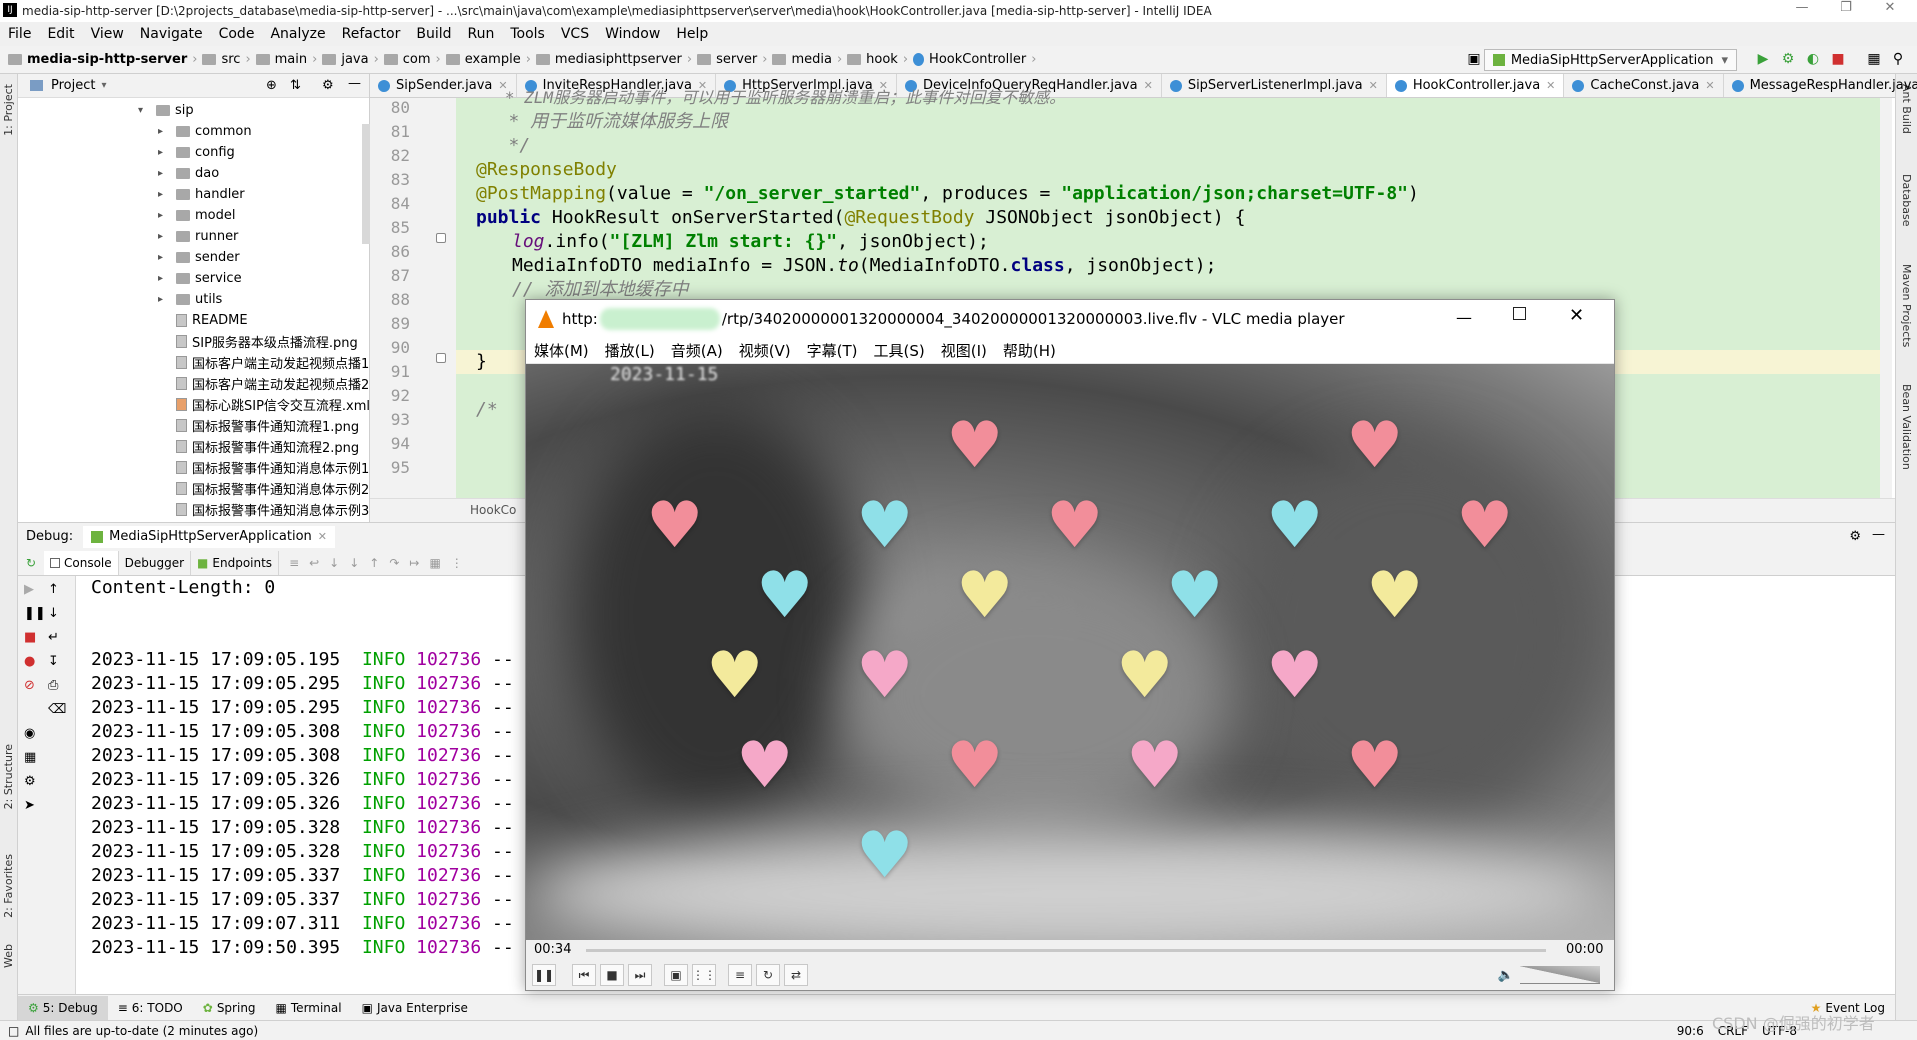 This screenshot has width=1917, height=1040. What do you see at coordinates (19, 34) in the screenshot?
I see `menu-file: File` at bounding box center [19, 34].